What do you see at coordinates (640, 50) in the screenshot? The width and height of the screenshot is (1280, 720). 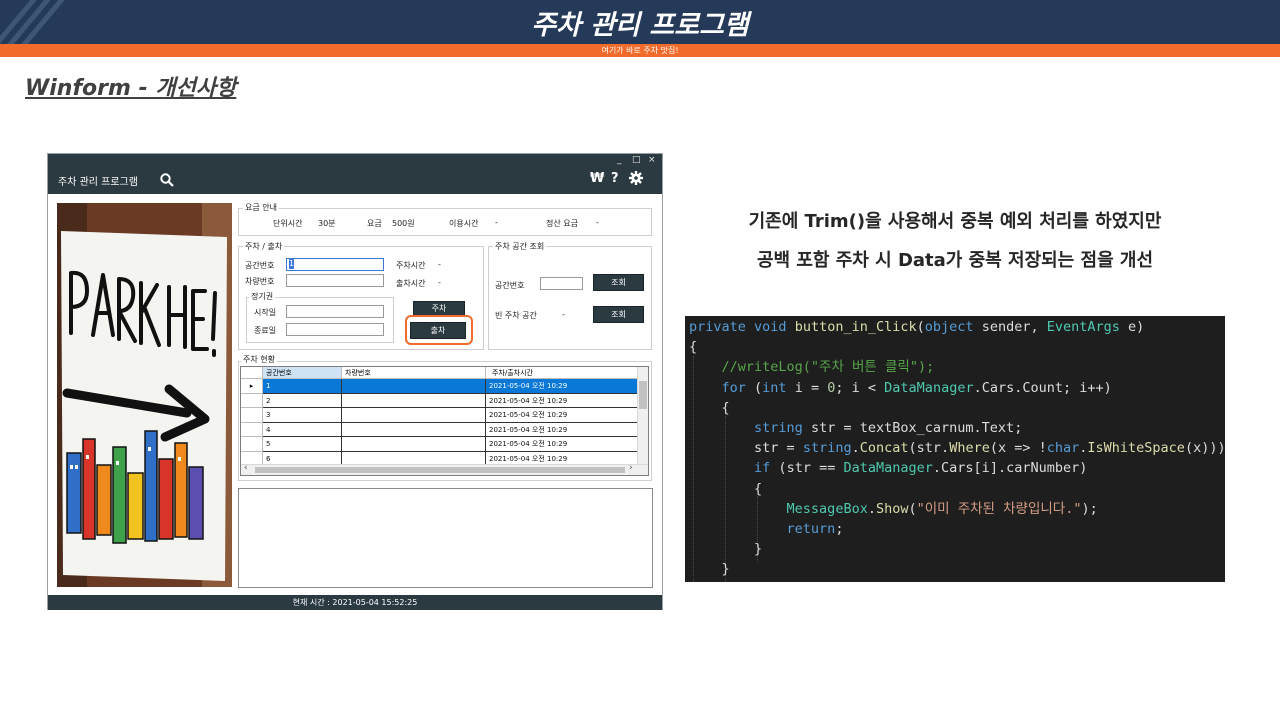 I see `slide-subtitle: 여기가 바로 주차 맛집!` at bounding box center [640, 50].